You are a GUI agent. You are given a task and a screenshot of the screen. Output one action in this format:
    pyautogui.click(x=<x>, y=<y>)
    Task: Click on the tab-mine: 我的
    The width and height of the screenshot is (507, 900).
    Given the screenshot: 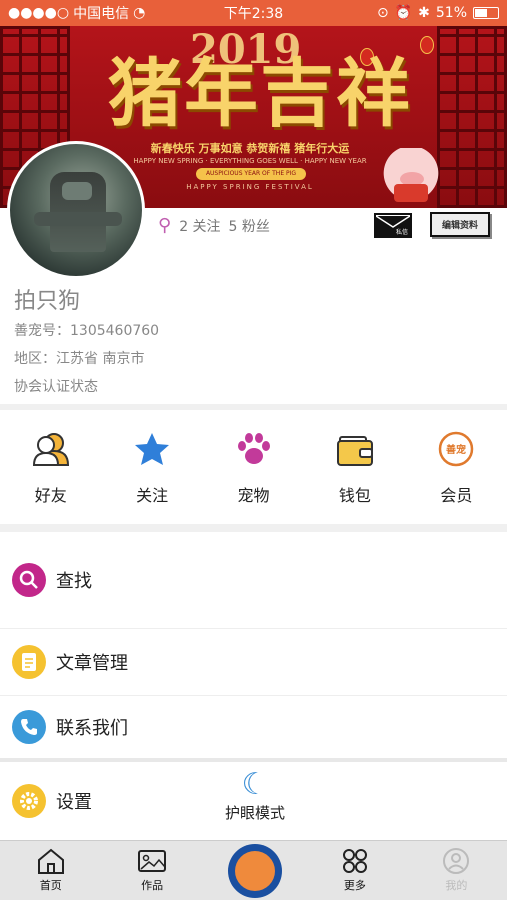 What is the action you would take?
    pyautogui.click(x=456, y=870)
    